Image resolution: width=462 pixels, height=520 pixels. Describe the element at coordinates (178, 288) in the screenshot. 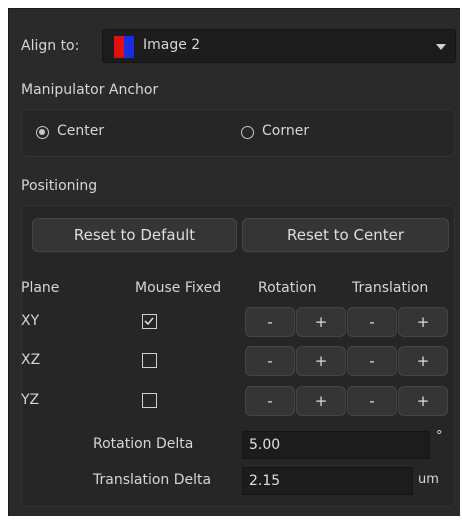

I see `mouse-fixed-header: Mouse Fixed` at that location.